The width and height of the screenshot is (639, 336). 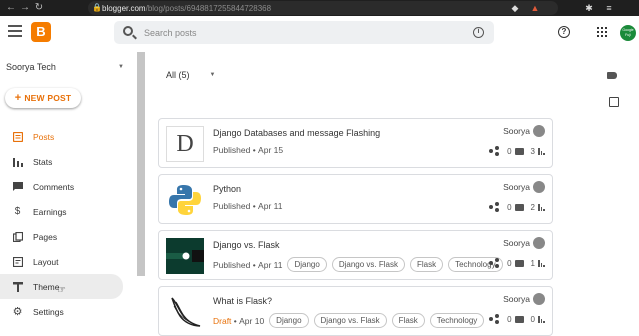 I want to click on search-input, so click(x=304, y=32).